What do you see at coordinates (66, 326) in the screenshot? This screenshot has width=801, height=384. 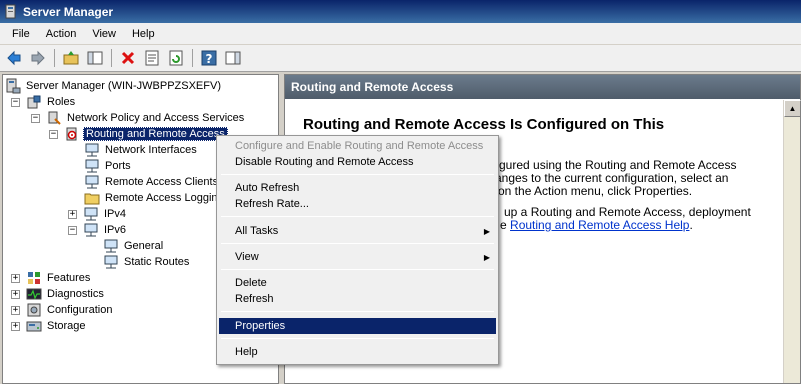 I see `tree-label: Storage` at bounding box center [66, 326].